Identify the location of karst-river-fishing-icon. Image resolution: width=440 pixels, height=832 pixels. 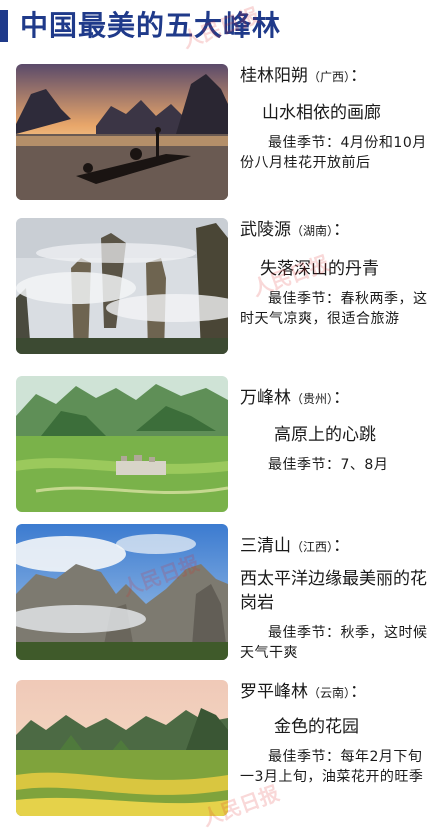
(122, 132).